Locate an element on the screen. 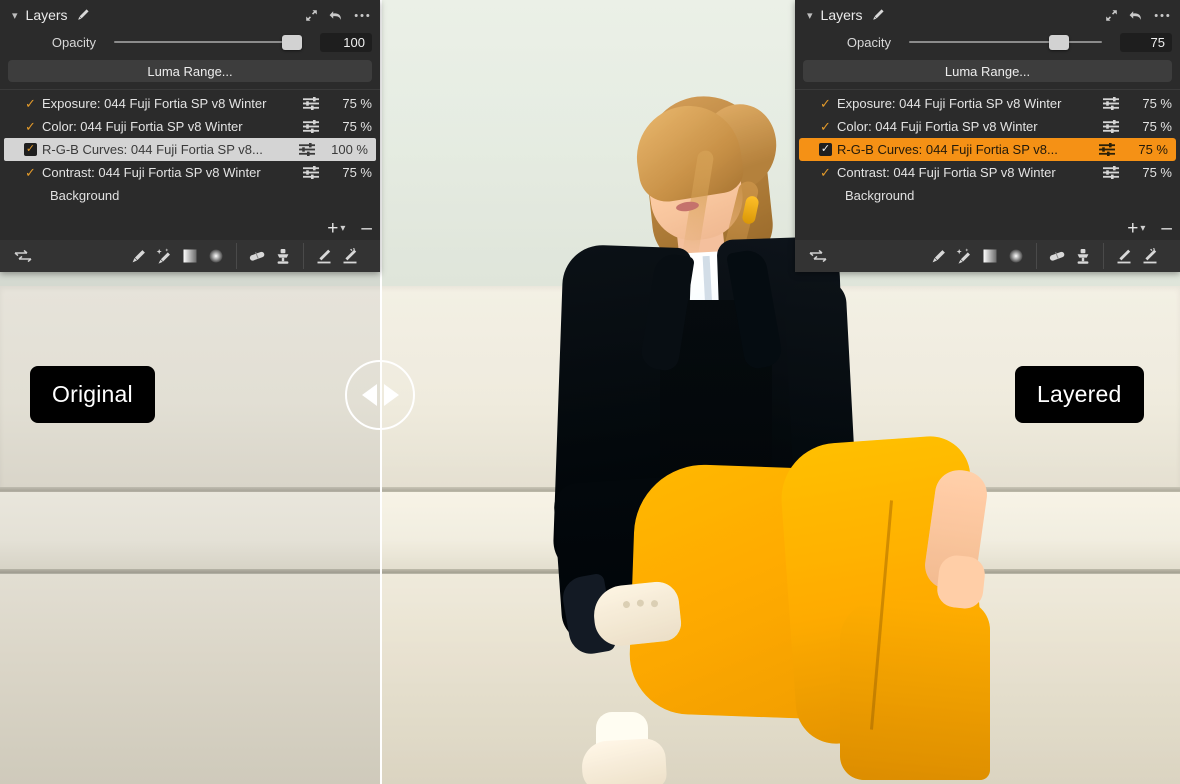 The width and height of the screenshot is (1180, 784). retouch-group is located at coordinates (1069, 256).